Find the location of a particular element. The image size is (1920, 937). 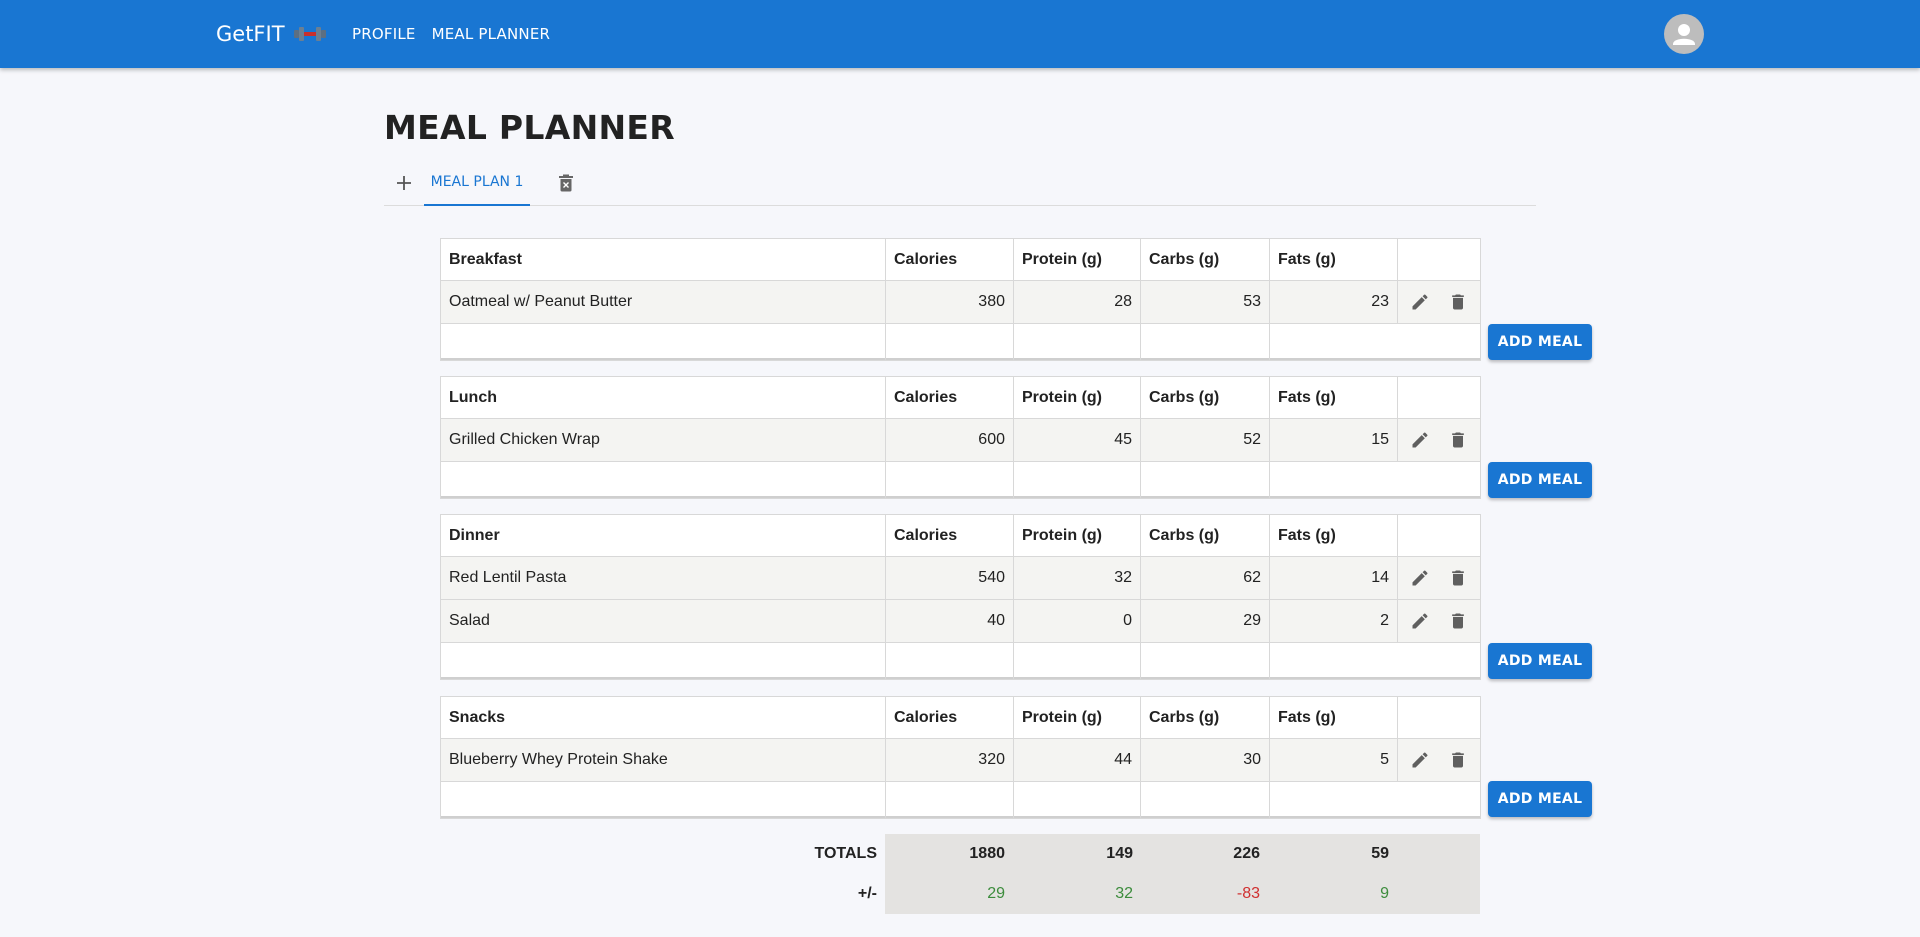

meal-protein: 45 is located at coordinates (1077, 440).